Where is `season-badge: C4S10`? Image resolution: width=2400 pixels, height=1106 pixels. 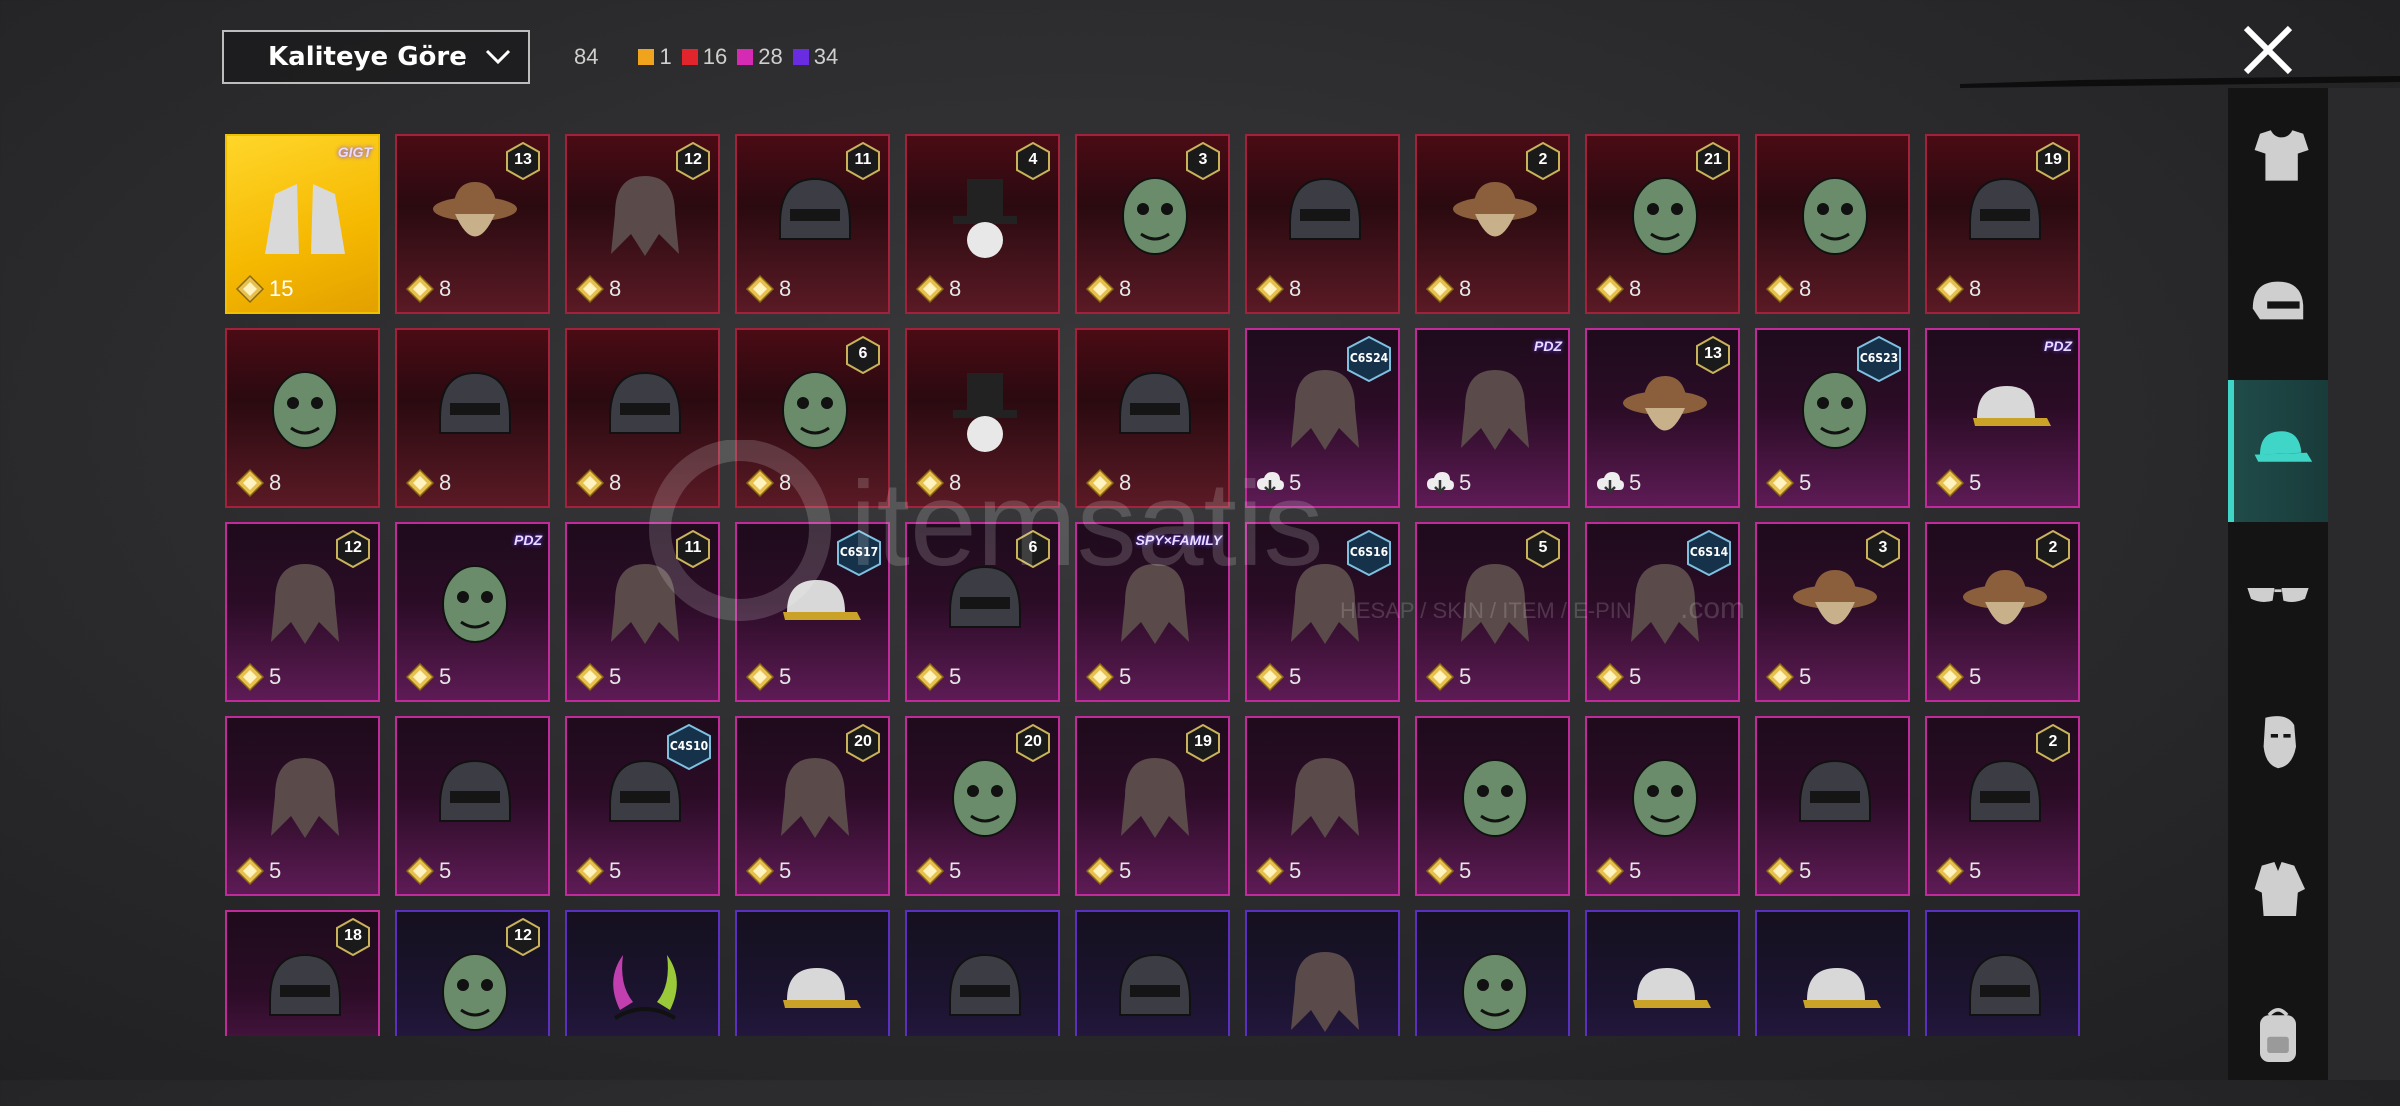 season-badge: C4S10 is located at coordinates (689, 747).